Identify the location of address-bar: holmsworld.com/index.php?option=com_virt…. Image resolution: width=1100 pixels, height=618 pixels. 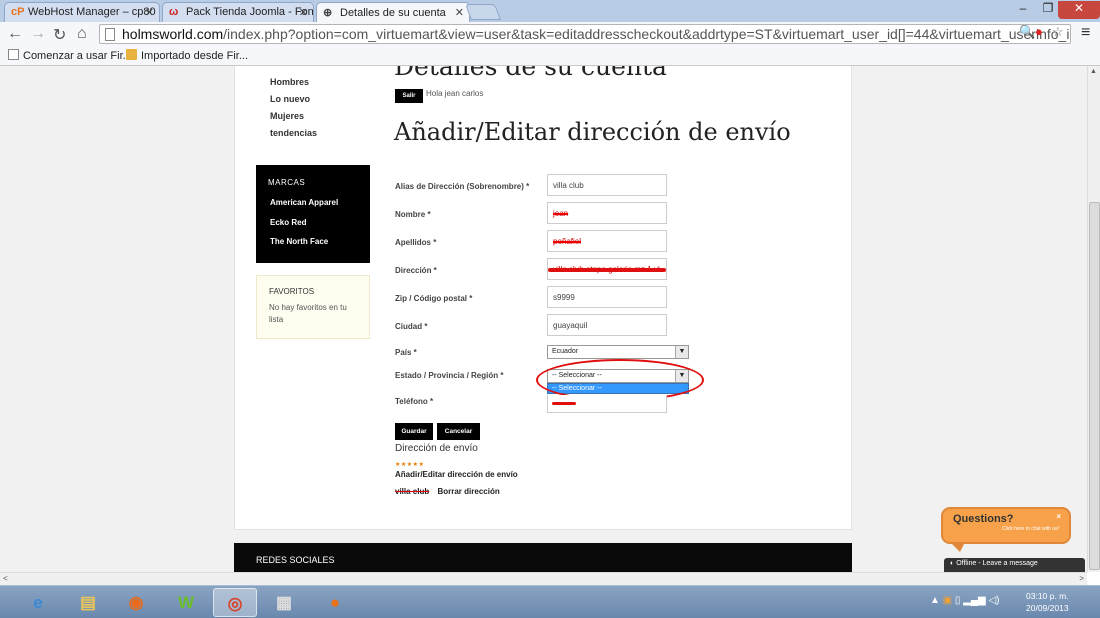
(585, 34).